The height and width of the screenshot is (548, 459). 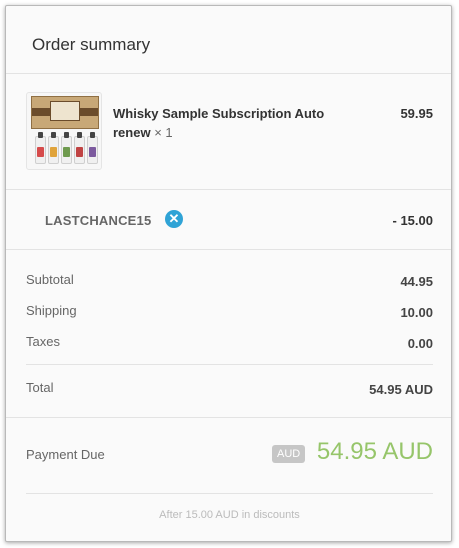 I want to click on line-item-price: 59.95, so click(x=416, y=113).